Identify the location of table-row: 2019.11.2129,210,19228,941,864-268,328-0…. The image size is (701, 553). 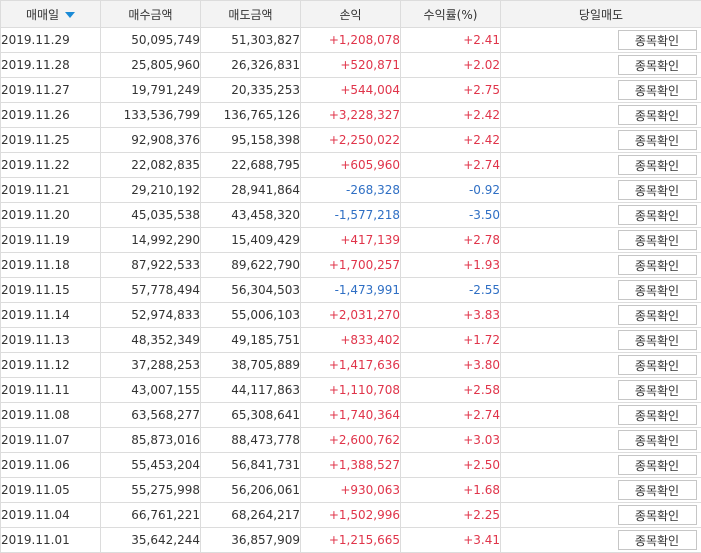
(351, 190).